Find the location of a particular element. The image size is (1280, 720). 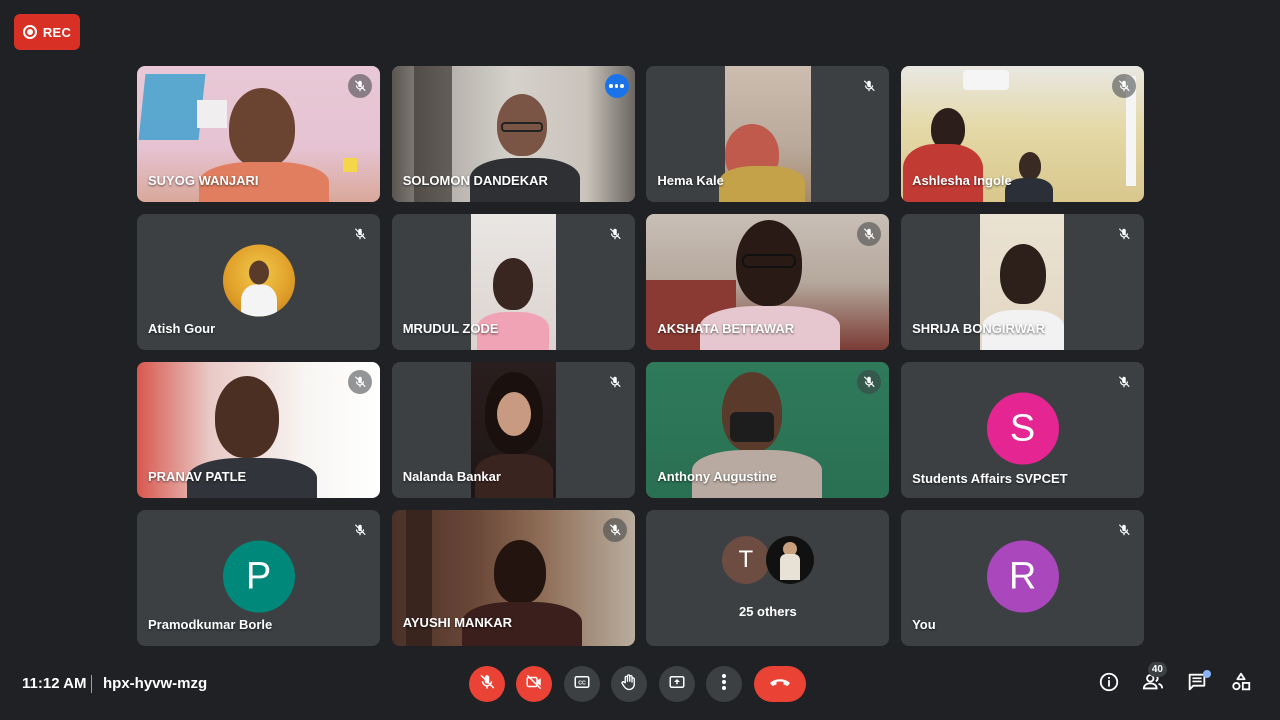

leave-call-button is located at coordinates (780, 684).